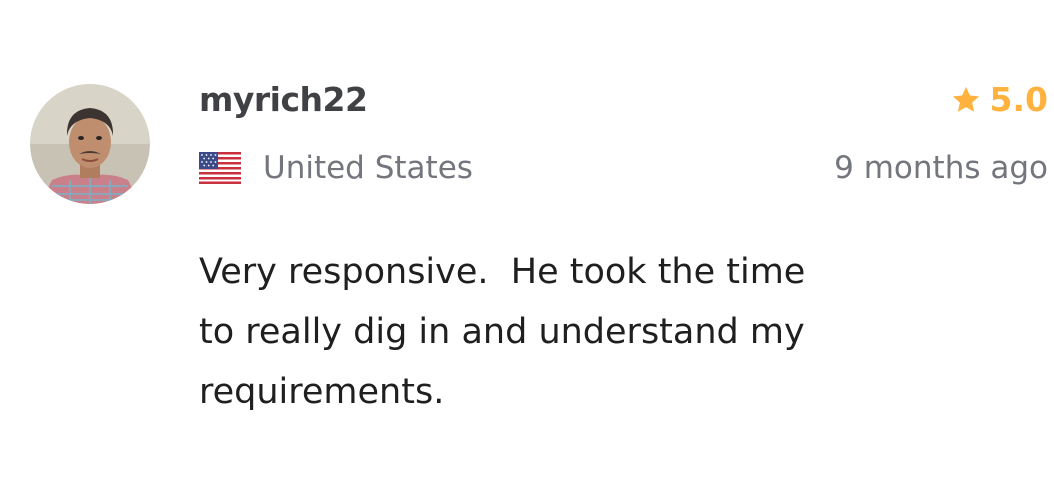 The image size is (1054, 491). I want to click on avatar-photo, so click(90, 144).